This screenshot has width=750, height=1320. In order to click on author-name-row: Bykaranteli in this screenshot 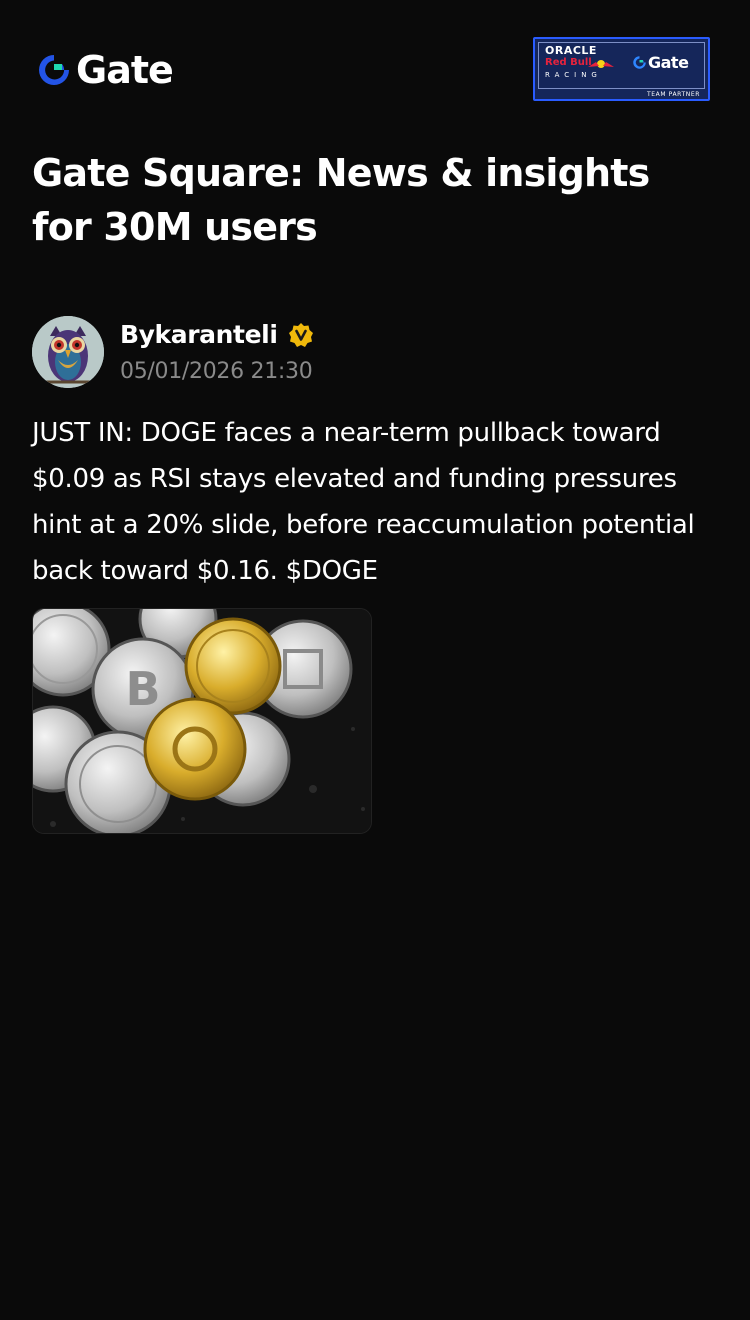, I will do `click(217, 335)`.